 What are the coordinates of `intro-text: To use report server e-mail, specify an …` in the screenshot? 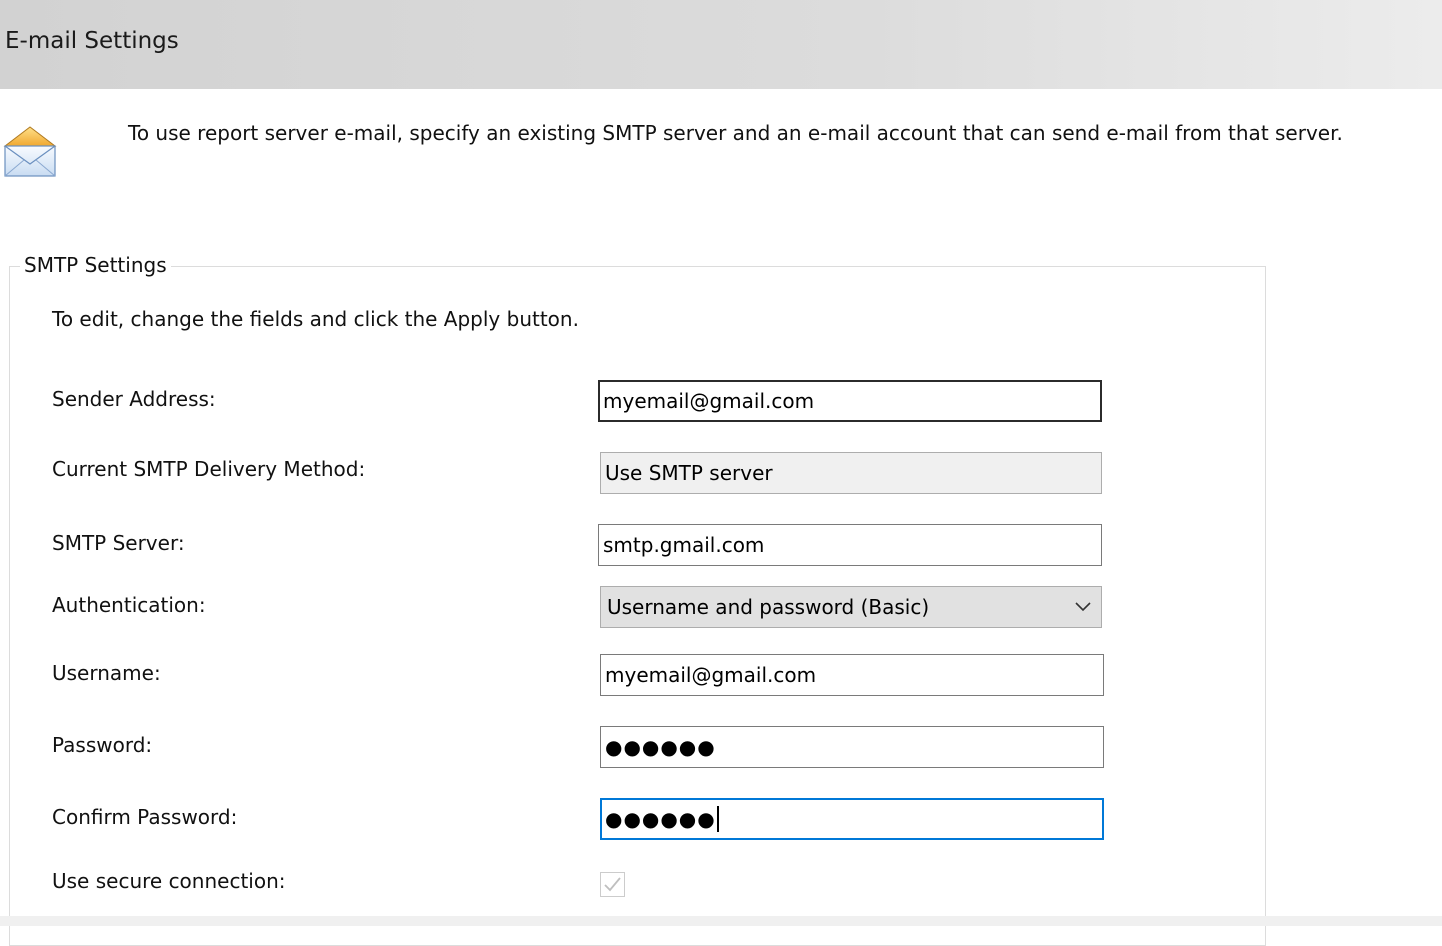 It's located at (735, 133).